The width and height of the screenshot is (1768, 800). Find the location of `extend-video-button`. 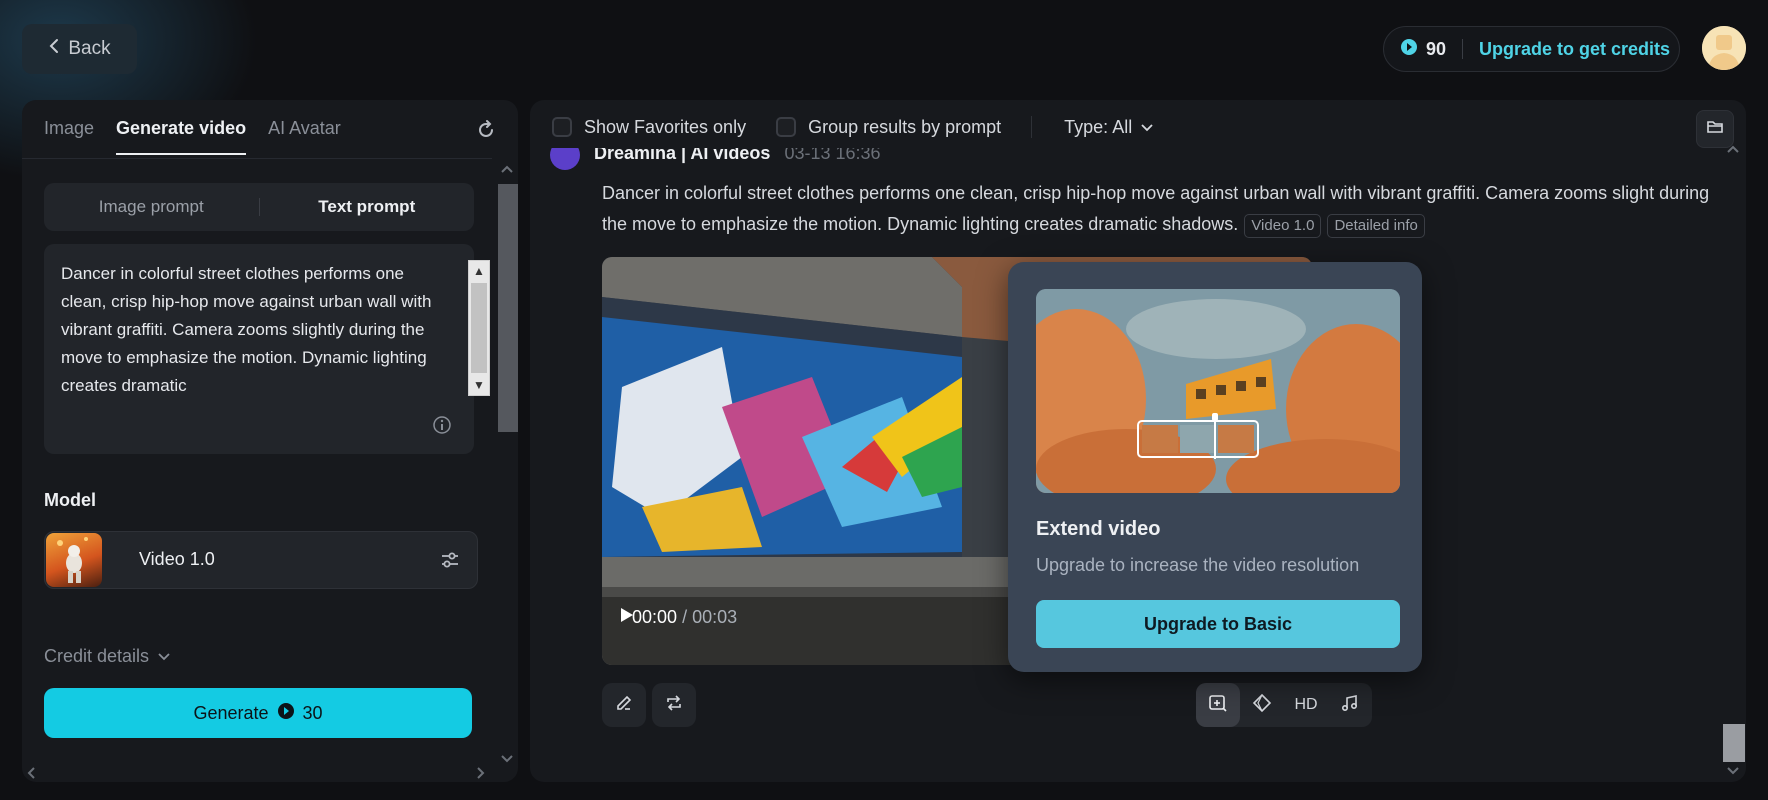

extend-video-button is located at coordinates (1218, 705).